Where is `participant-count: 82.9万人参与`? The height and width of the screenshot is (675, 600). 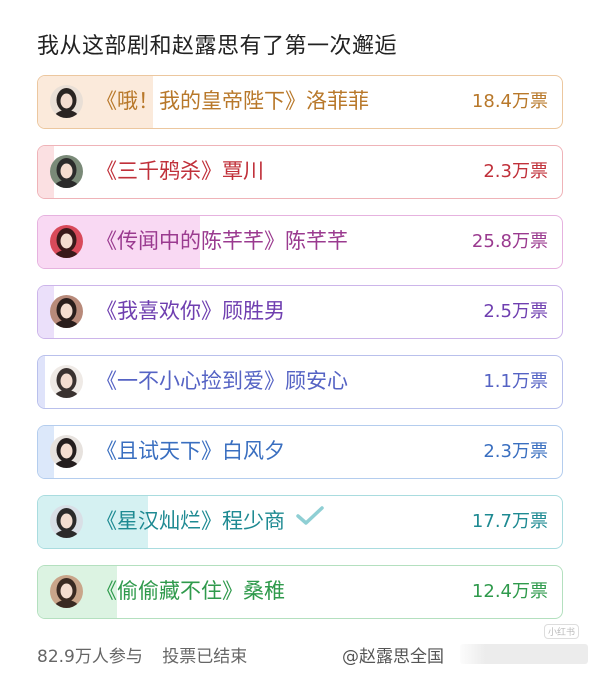
participant-count: 82.9万人参与 is located at coordinates (90, 657).